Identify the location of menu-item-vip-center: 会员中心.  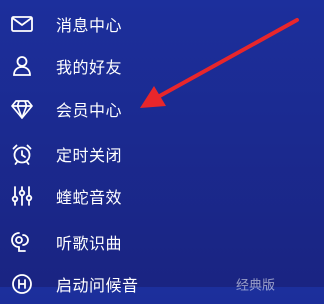
(162, 109).